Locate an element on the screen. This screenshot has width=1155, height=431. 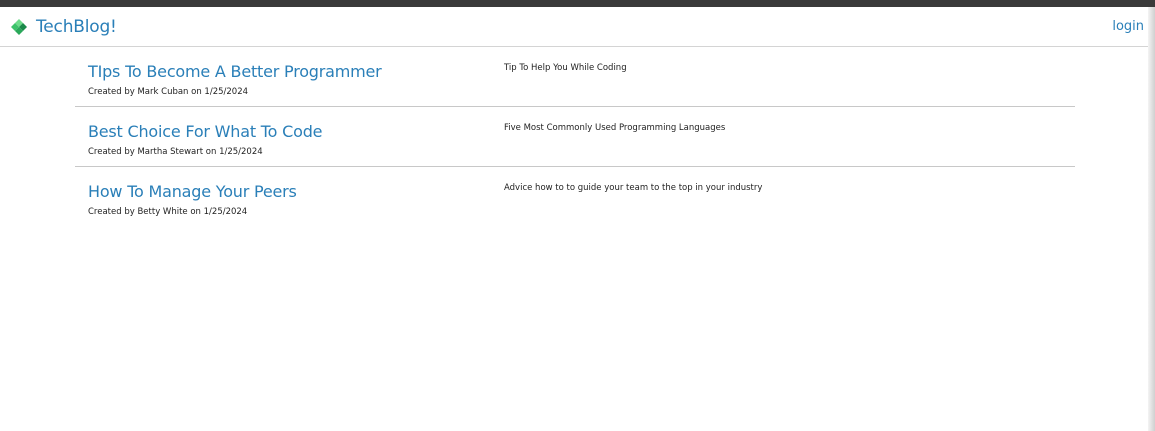
window-edge is located at coordinates (1151, 219).